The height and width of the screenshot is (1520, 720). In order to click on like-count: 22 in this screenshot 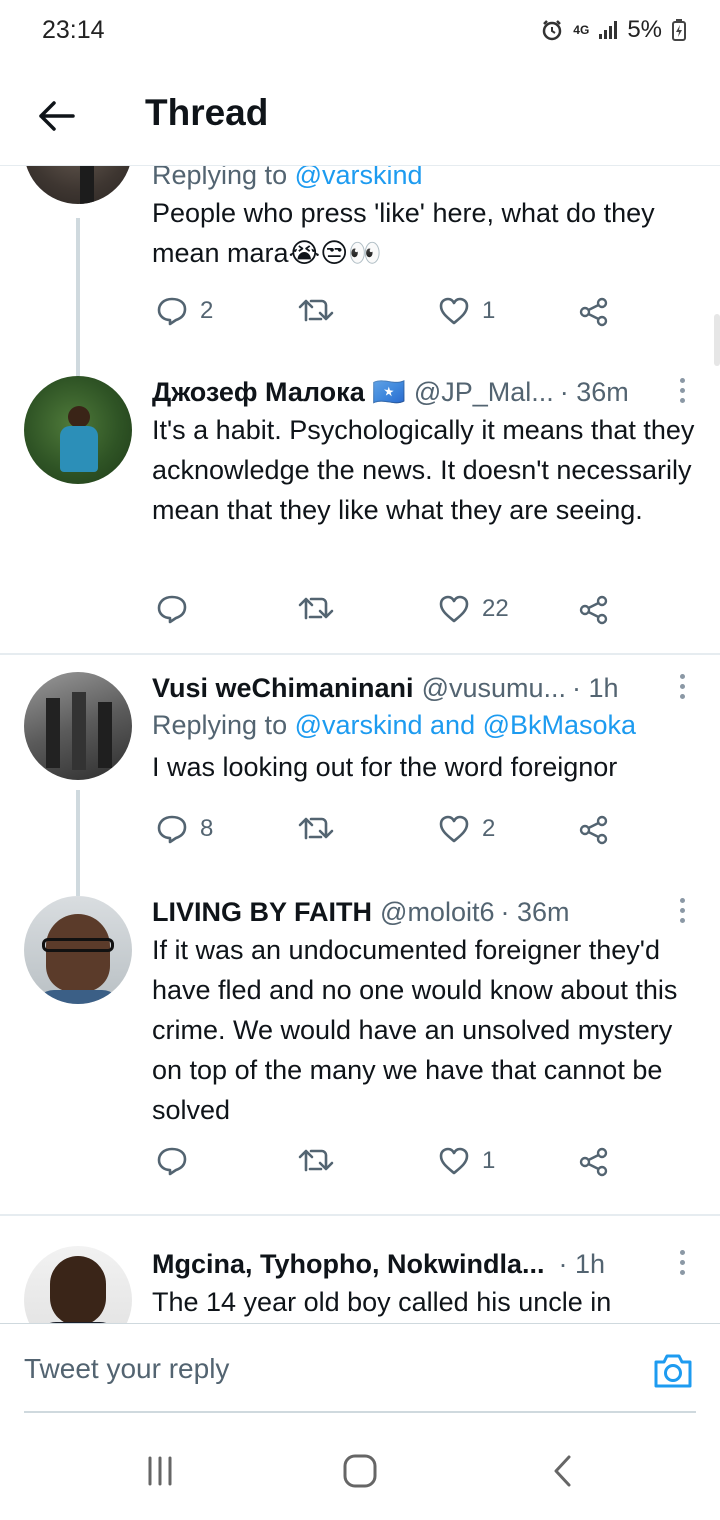, I will do `click(495, 608)`.